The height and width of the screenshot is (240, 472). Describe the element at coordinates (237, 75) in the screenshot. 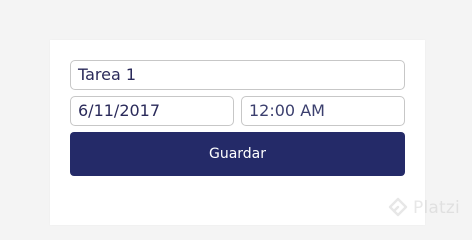

I see `task-title-input: Tarea 1` at that location.